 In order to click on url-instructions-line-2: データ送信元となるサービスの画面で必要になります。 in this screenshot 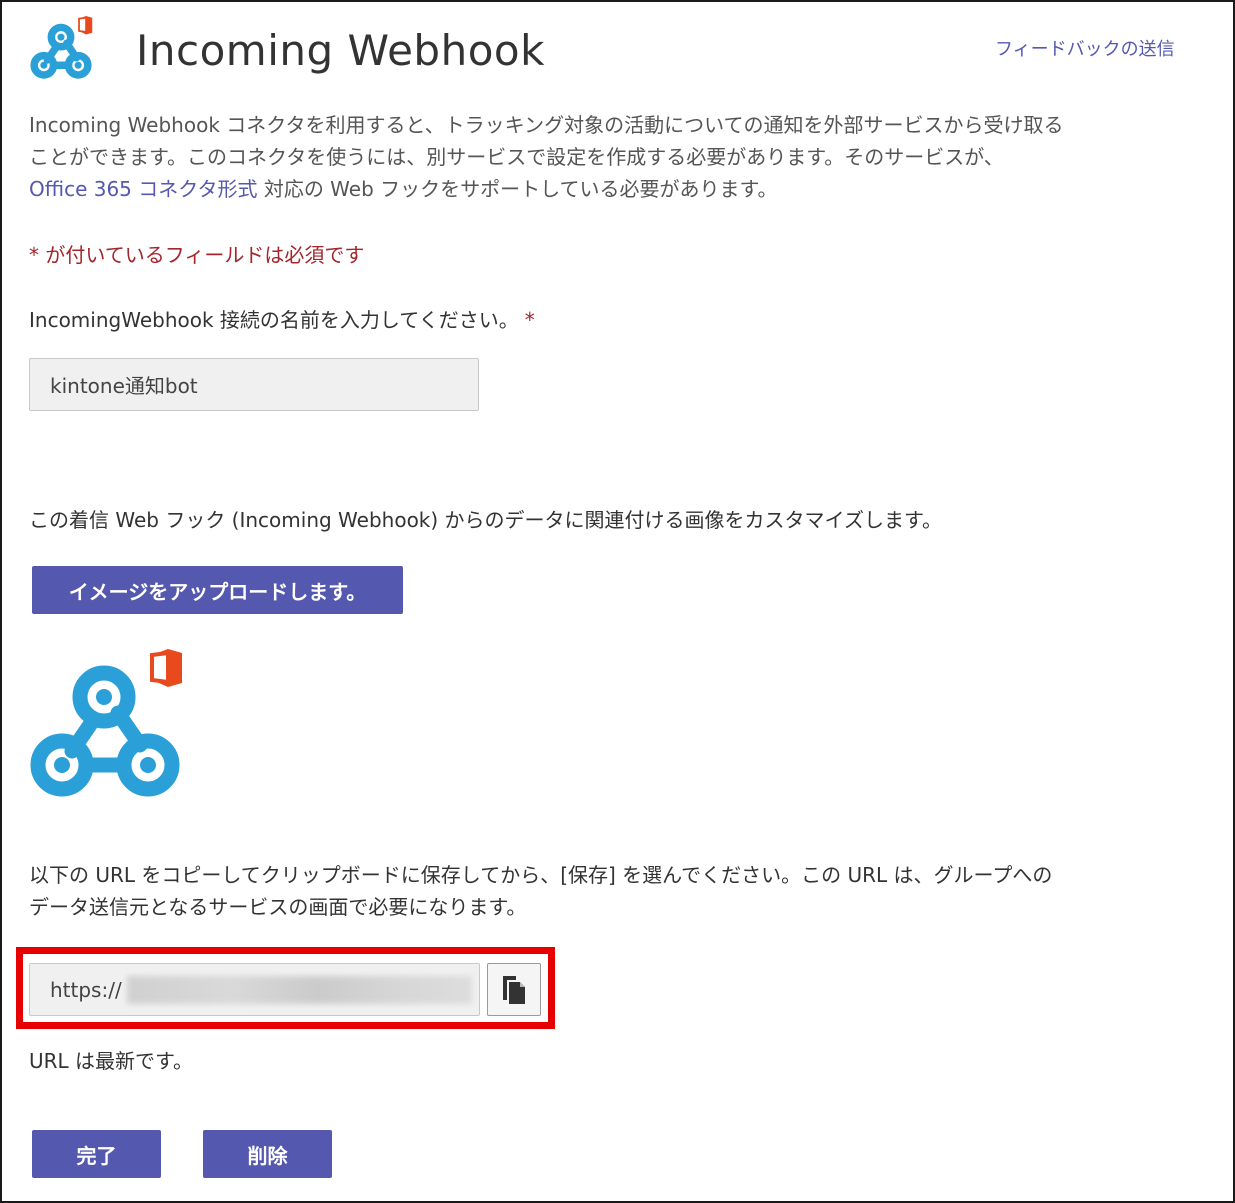, I will do `click(278, 907)`.